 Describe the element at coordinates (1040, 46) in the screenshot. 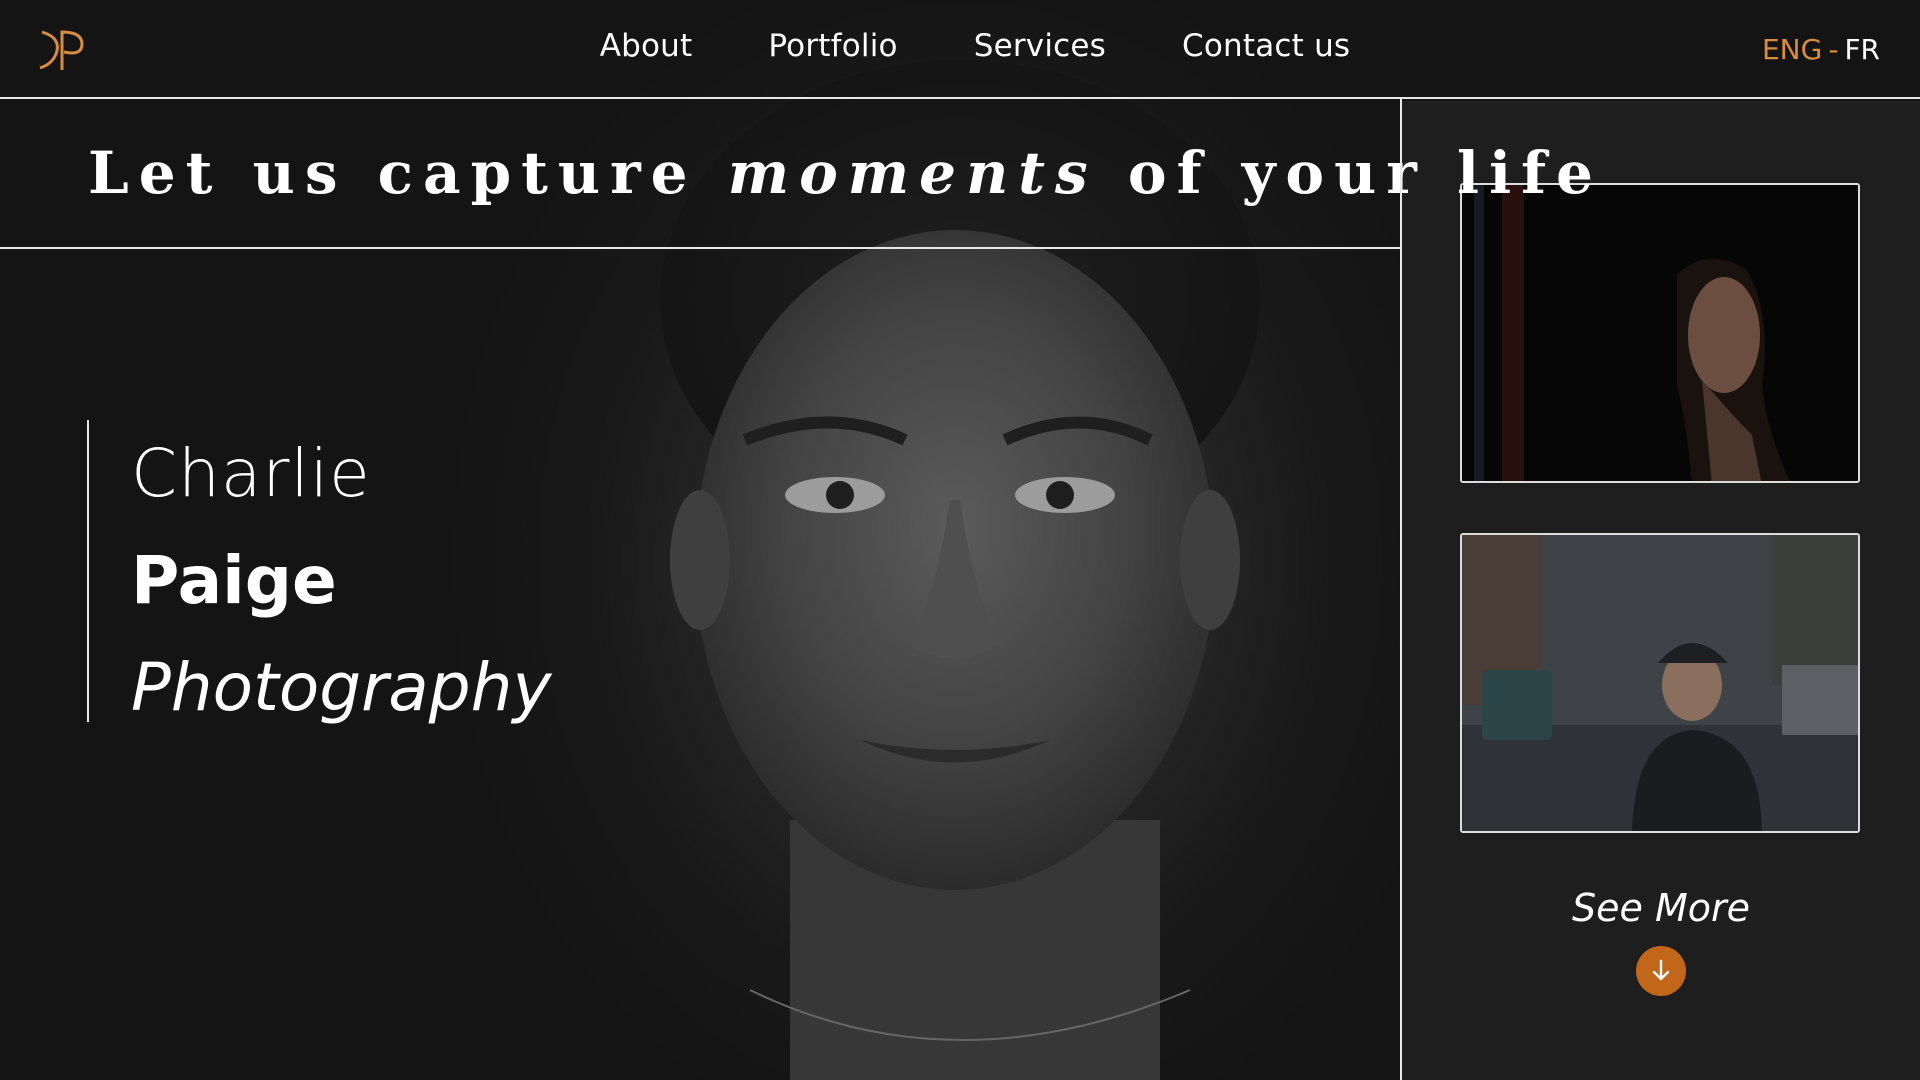

I see `nav-item-services: Services` at that location.